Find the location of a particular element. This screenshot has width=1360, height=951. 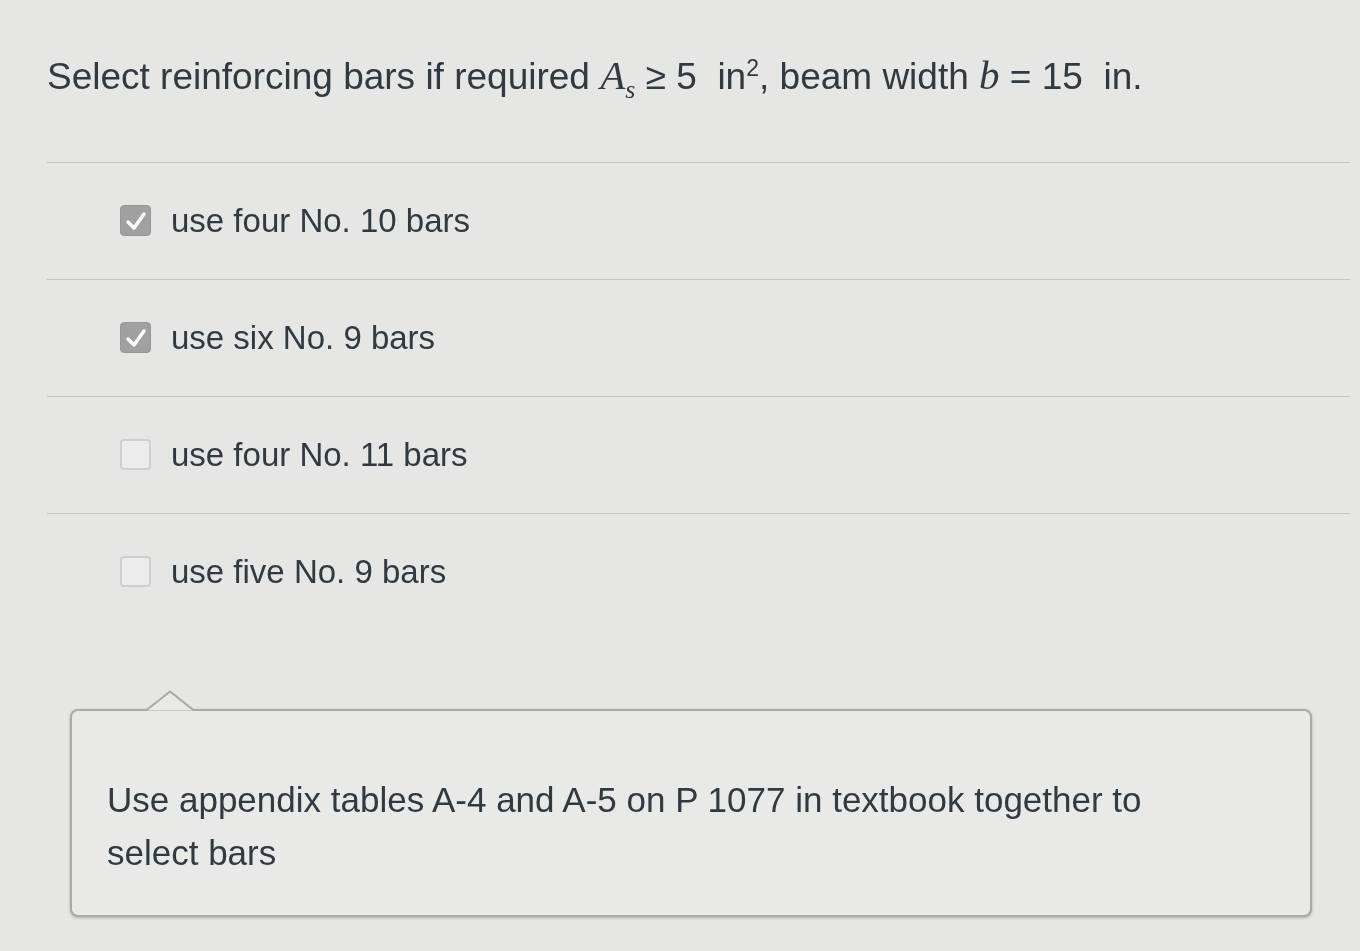

answer-label: use four No. 10 bars is located at coordinates (320, 220).